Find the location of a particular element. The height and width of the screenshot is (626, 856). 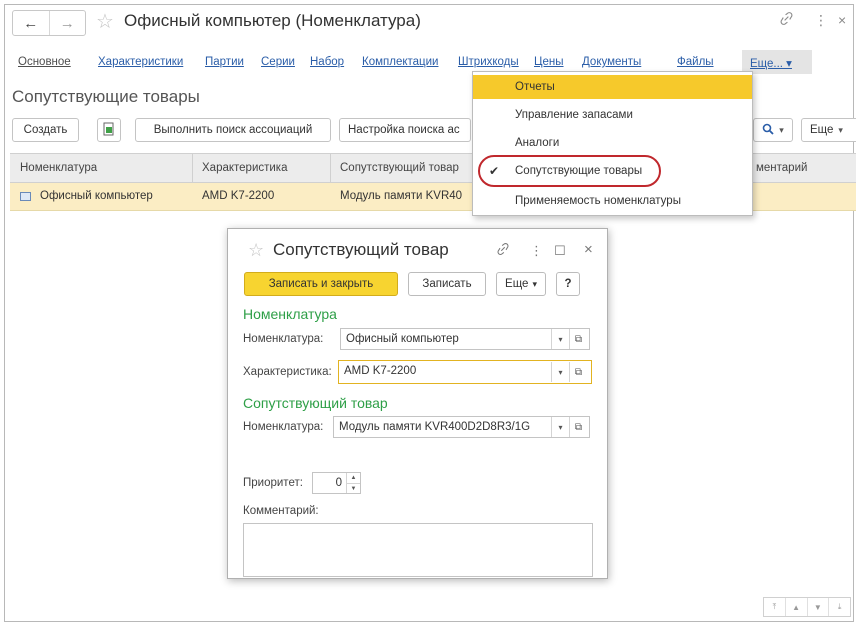

highlight-circle is located at coordinates (569, 171).